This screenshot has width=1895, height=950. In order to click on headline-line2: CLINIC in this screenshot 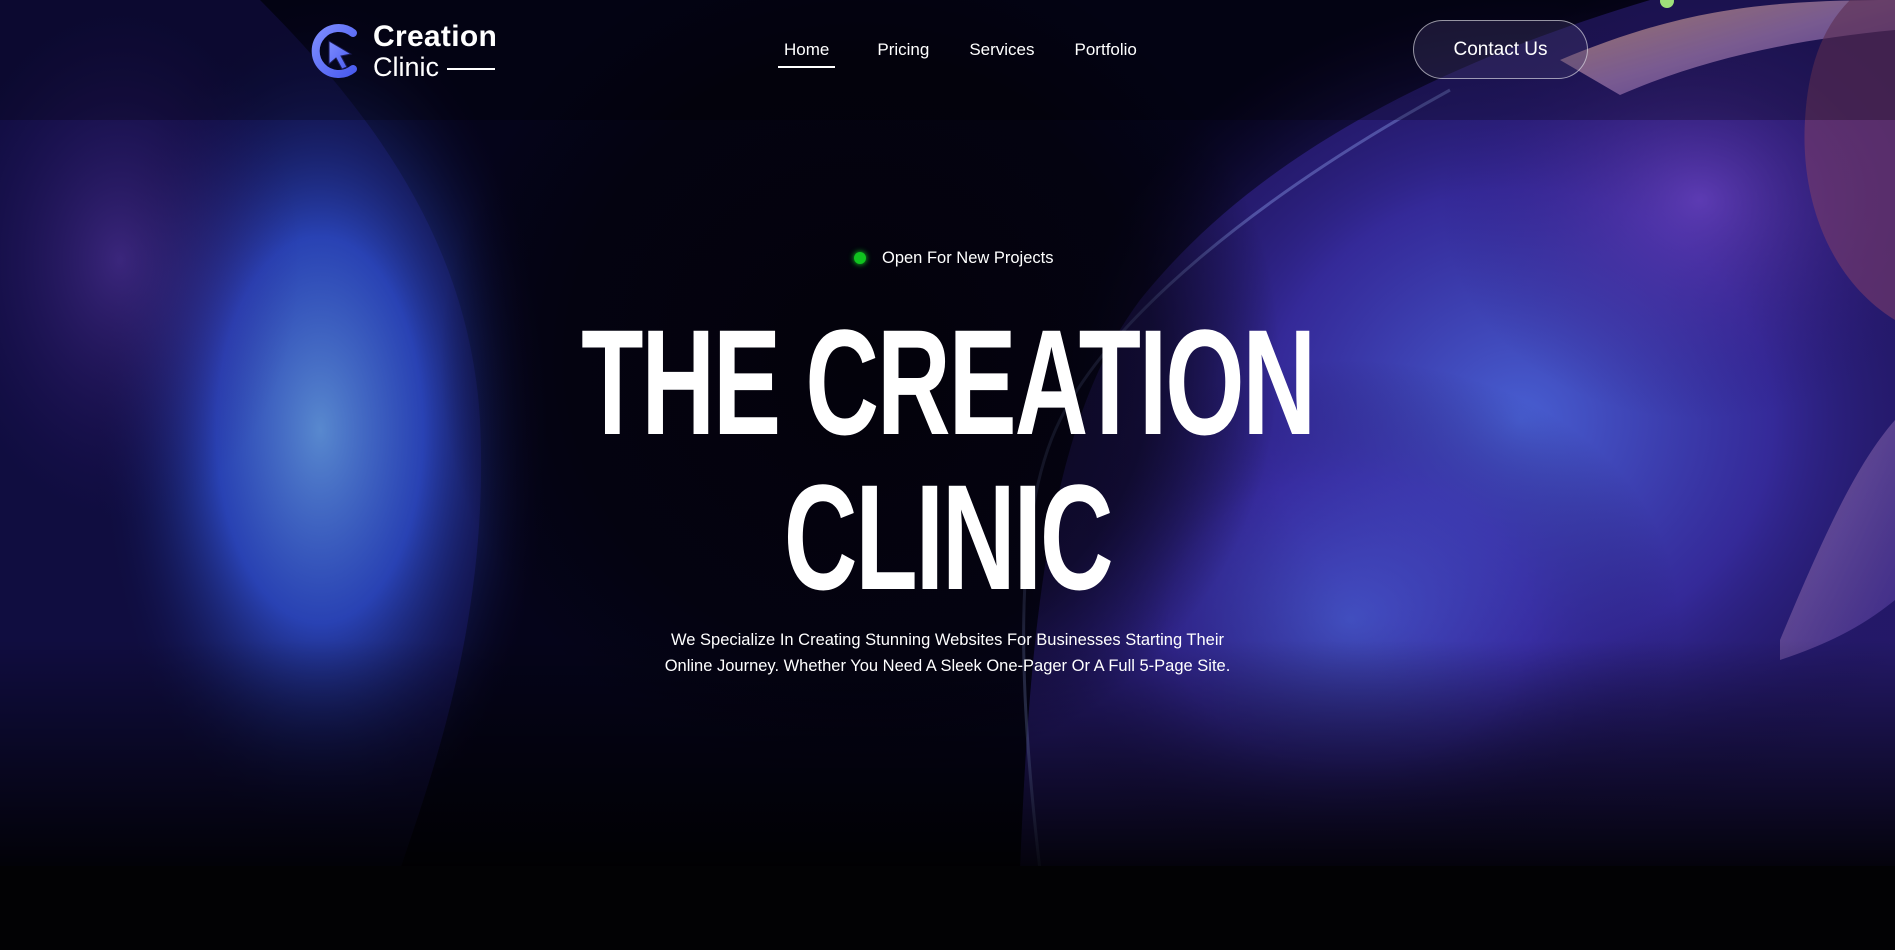, I will do `click(948, 537)`.